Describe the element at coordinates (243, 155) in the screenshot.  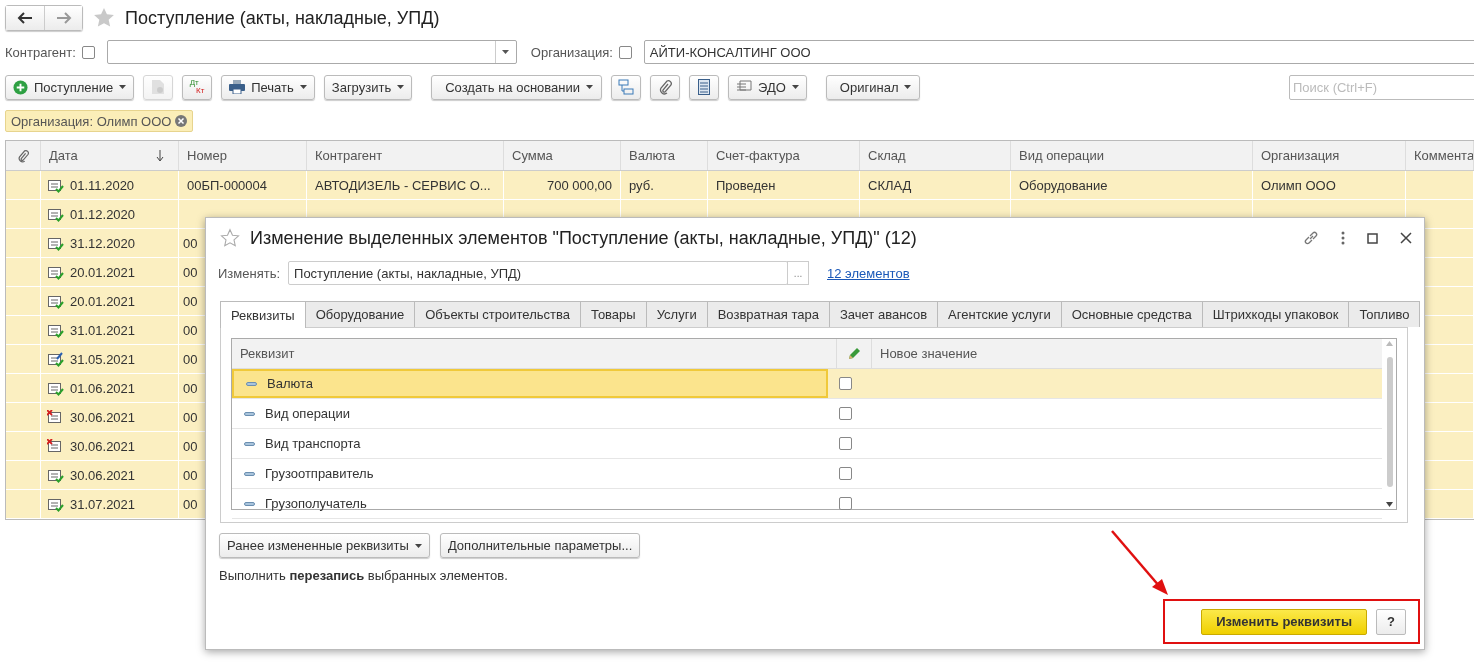
I see `column-header: Номер` at that location.